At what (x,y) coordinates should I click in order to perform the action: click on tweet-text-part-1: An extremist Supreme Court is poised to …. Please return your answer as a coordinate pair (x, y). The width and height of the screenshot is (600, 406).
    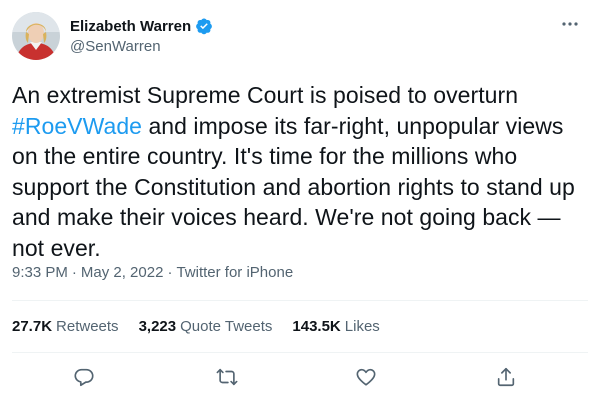
    Looking at the image, I should click on (265, 95).